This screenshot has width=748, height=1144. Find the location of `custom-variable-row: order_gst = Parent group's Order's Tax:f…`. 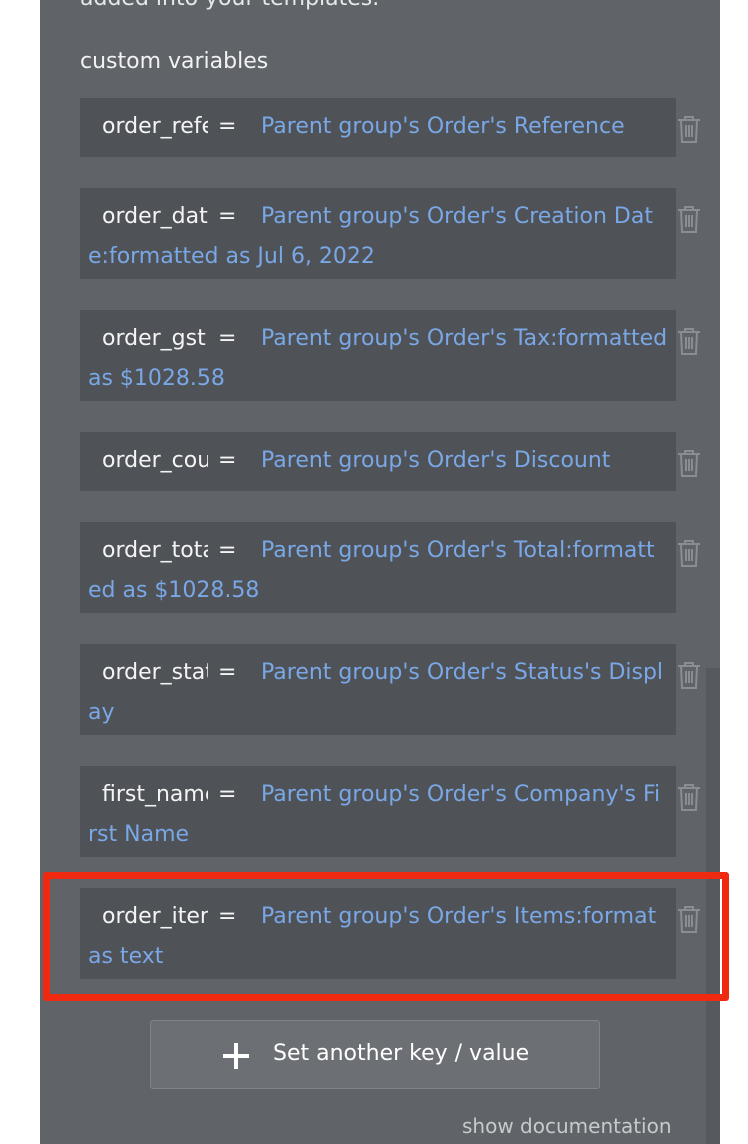

custom-variable-row: order_gst = Parent group's Order's Tax:f… is located at coordinates (378, 355).